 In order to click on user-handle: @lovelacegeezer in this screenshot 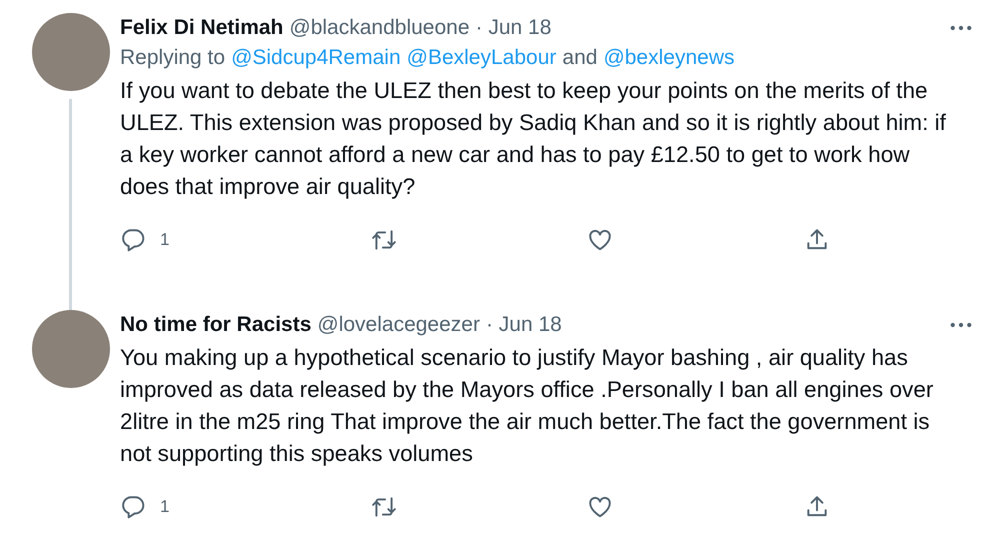, I will do `click(398, 325)`.